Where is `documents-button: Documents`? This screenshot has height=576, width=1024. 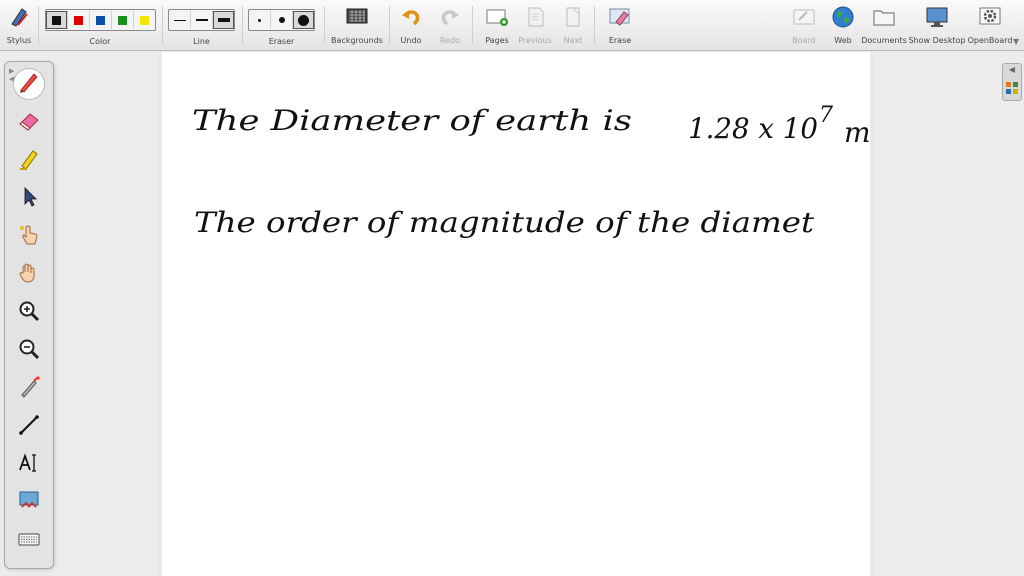
documents-button: Documents is located at coordinates (884, 25).